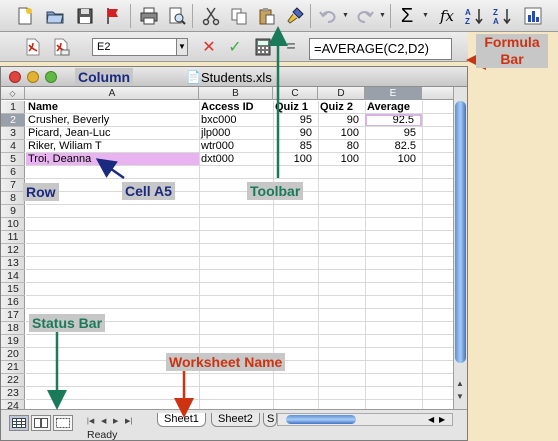 The image size is (558, 441). What do you see at coordinates (102, 435) in the screenshot?
I see `status-text: Ready` at bounding box center [102, 435].